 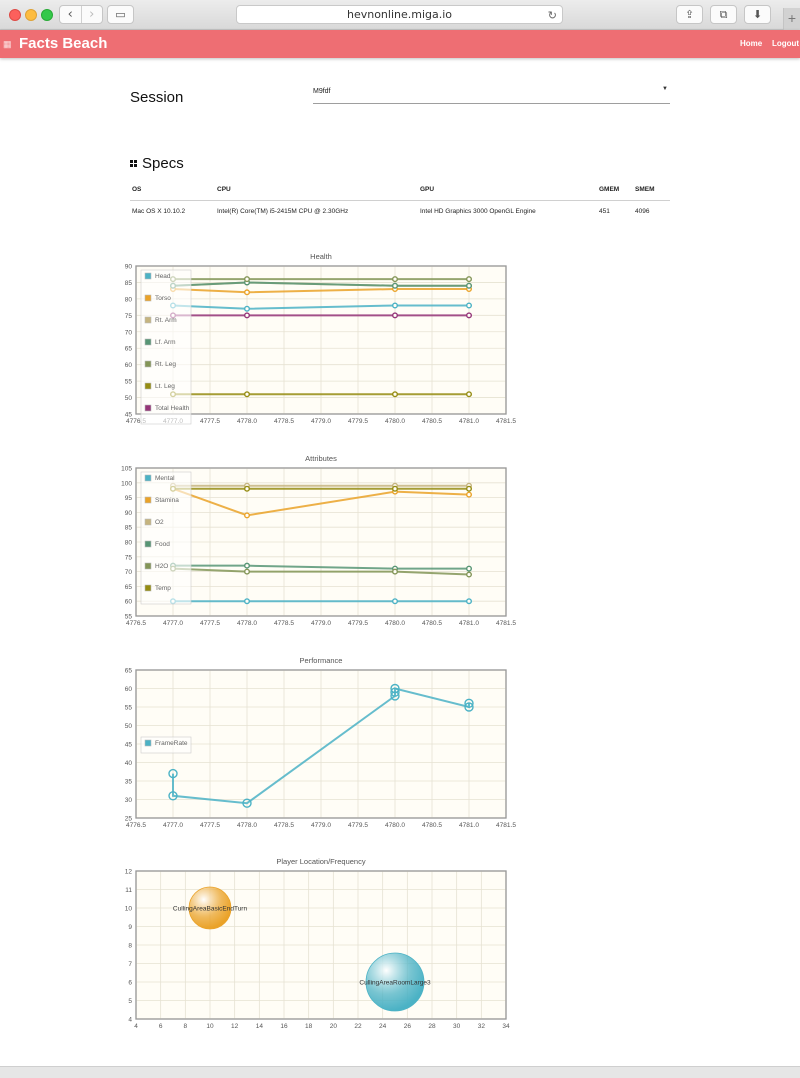 What do you see at coordinates (506, 1026) in the screenshot?
I see `x-tick-label: 34` at bounding box center [506, 1026].